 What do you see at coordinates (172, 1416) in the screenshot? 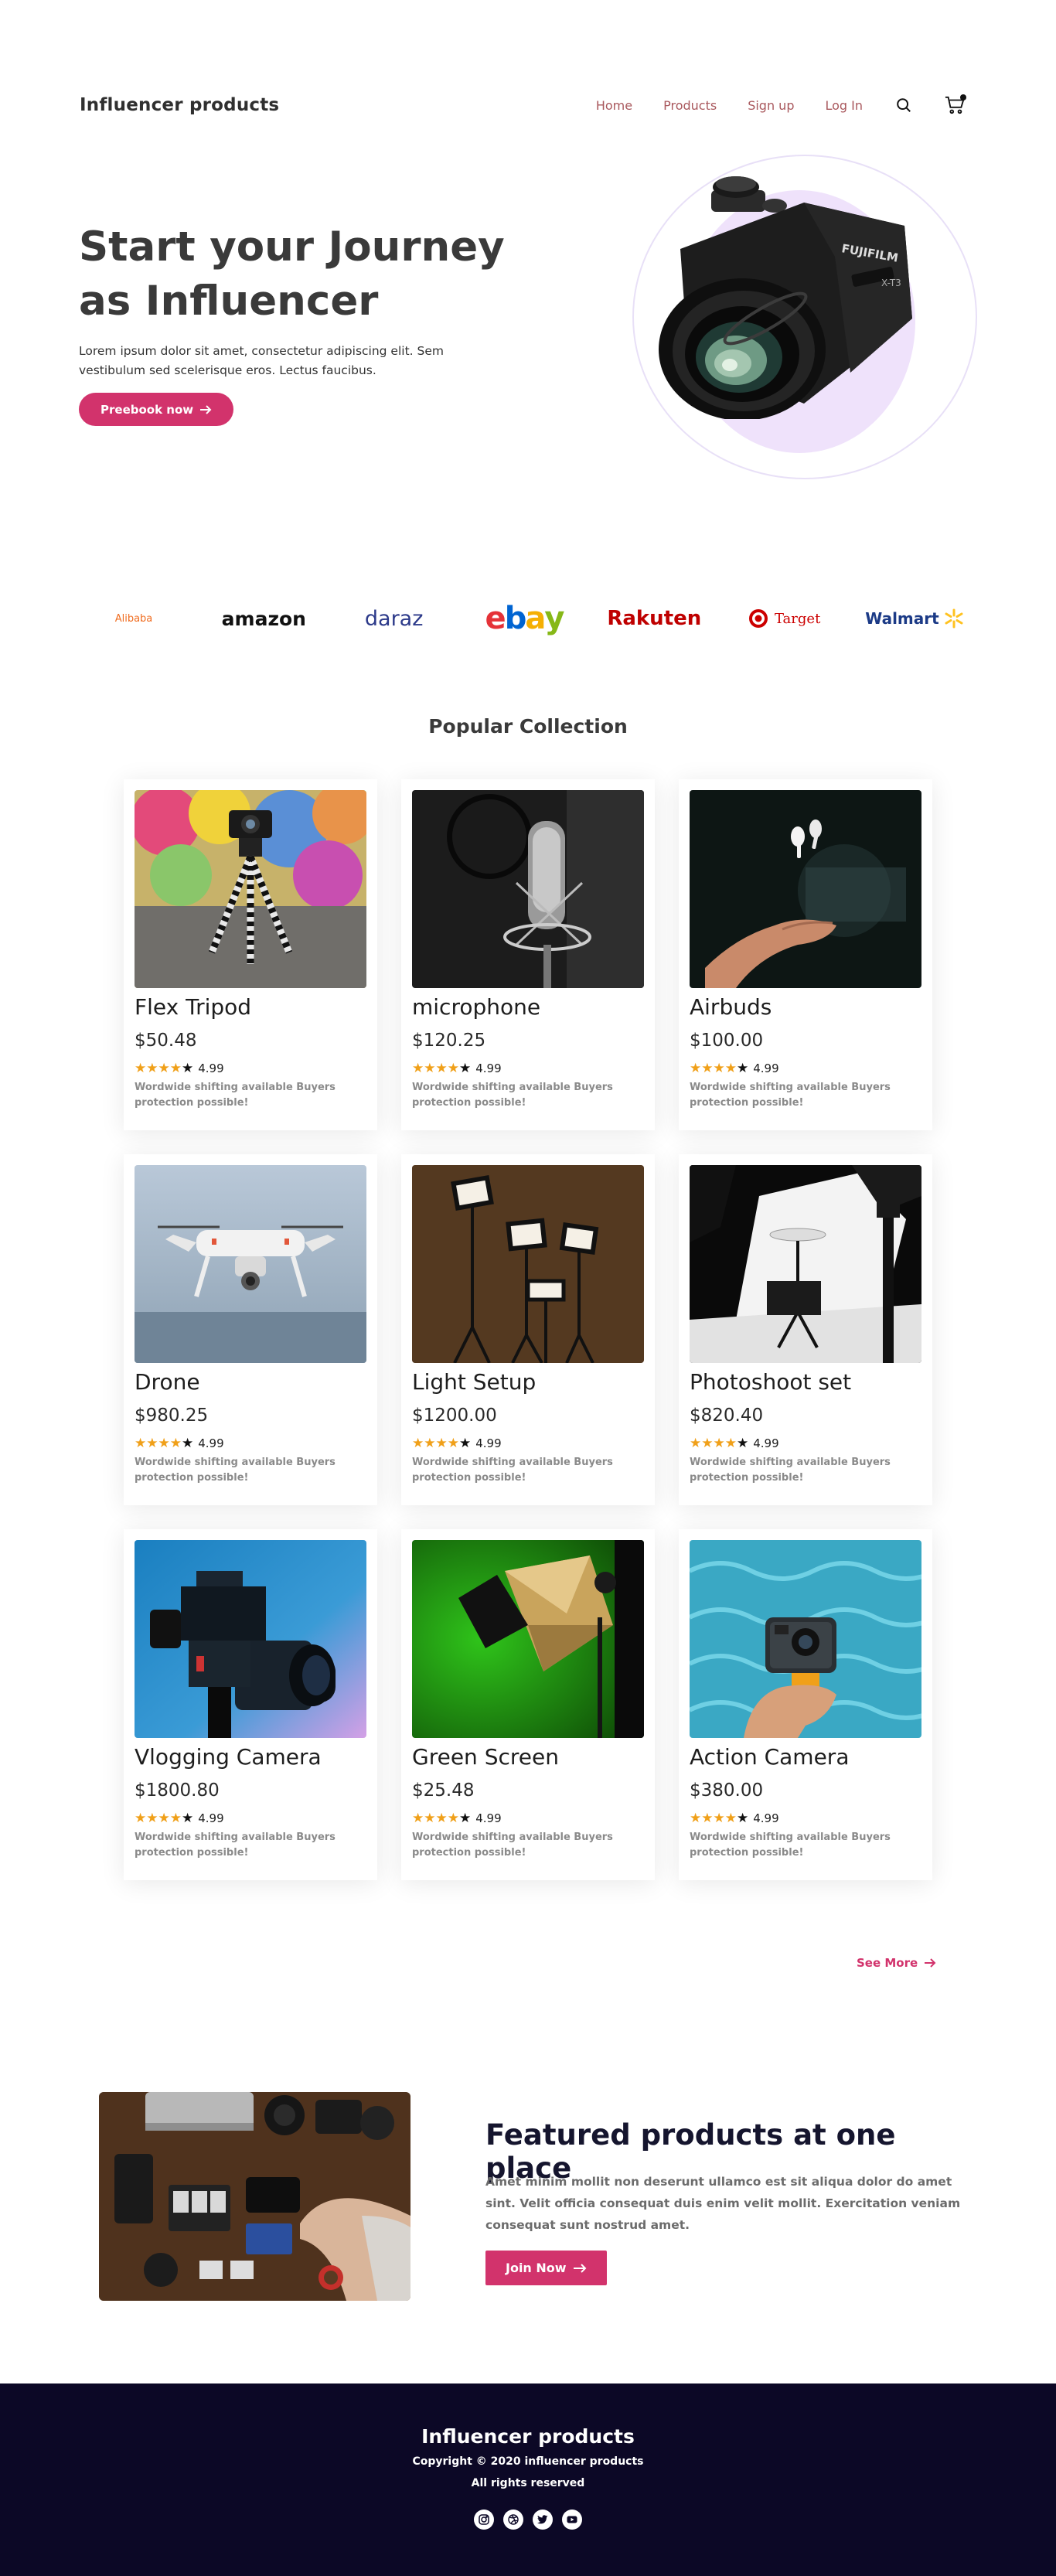
I see `product-price: $980.25` at bounding box center [172, 1416].